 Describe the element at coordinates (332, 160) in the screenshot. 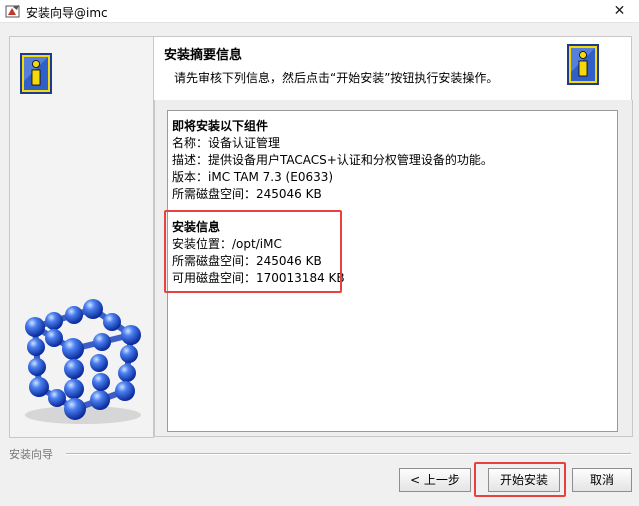

I see `component-description: 描述：提供设备用户TACACS+认证和分权管理设备的功能。` at that location.